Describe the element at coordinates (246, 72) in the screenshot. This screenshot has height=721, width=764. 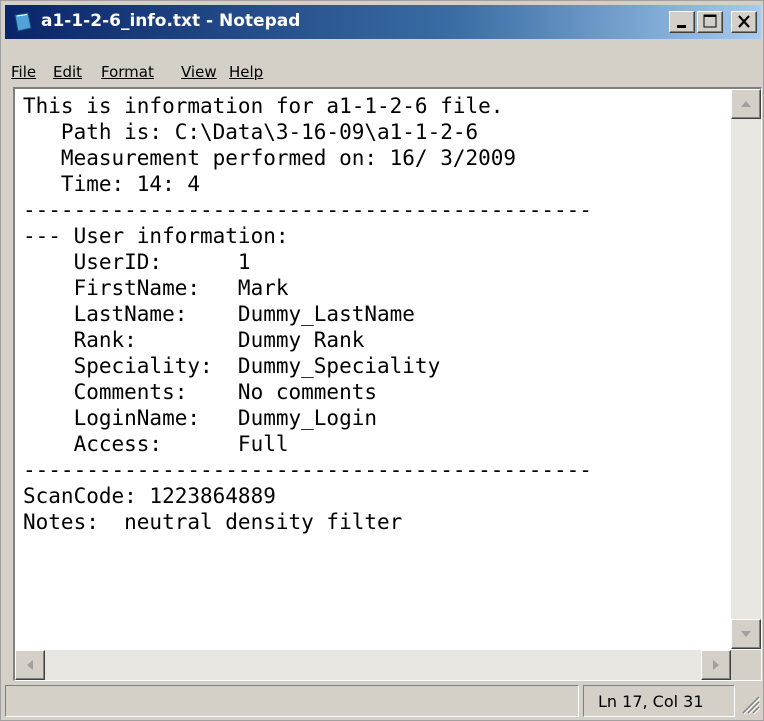
I see `menu-help: Help` at that location.